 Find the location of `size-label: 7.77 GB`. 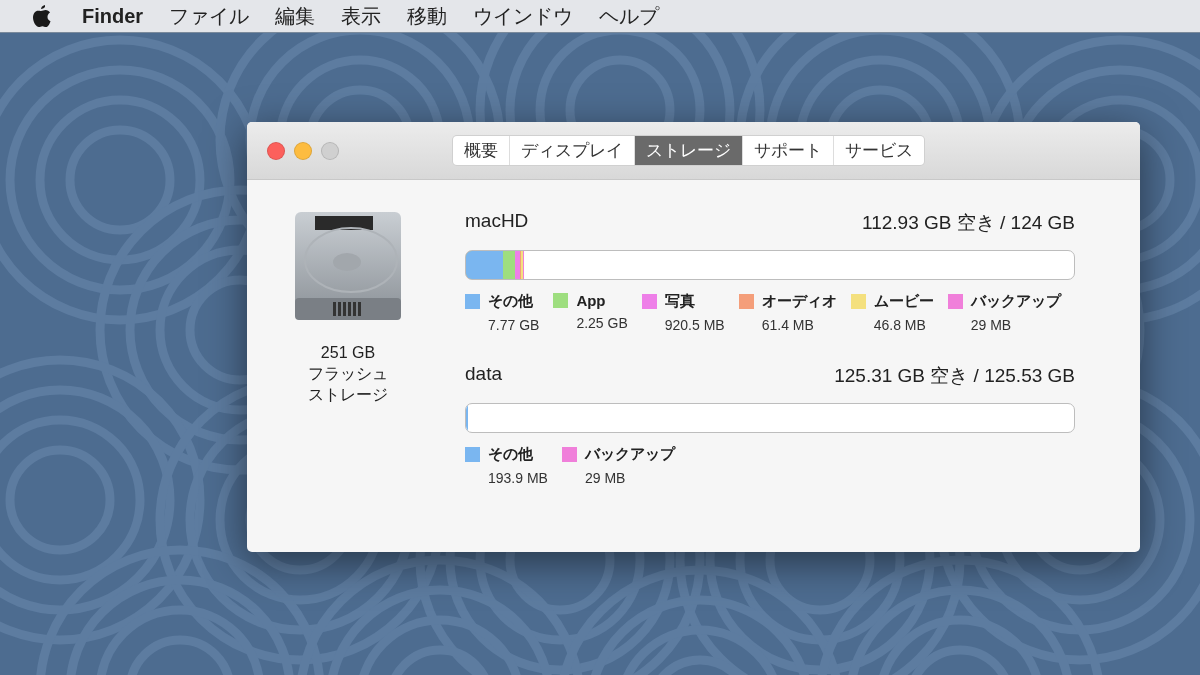

size-label: 7.77 GB is located at coordinates (514, 325).